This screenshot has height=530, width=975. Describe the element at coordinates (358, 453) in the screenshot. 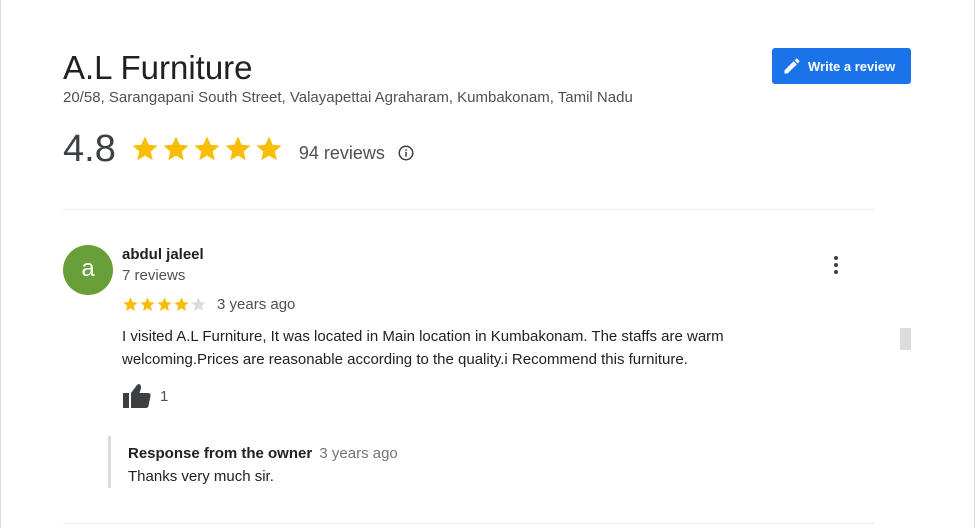

I see `owner-response-date: 3 years ago` at that location.